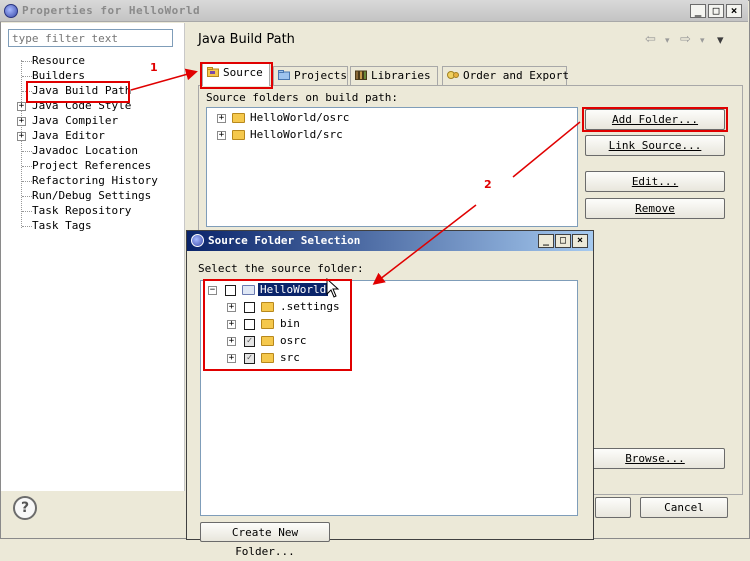 This screenshot has width=750, height=561. Describe the element at coordinates (546, 149) in the screenshot. I see `annotation-arrow-2-upper` at that location.